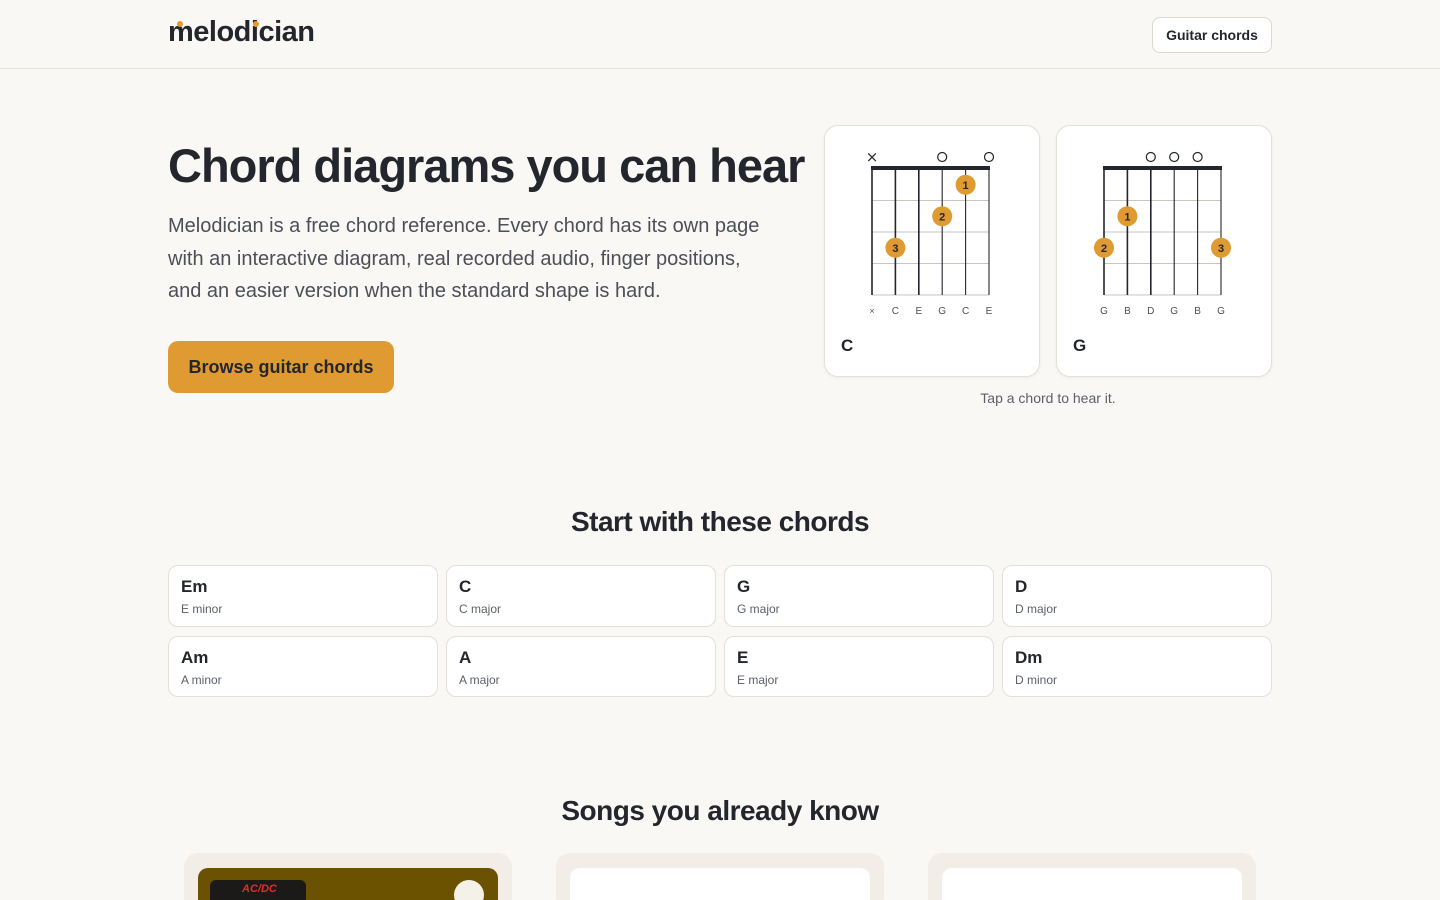 This screenshot has width=1440, height=900. Describe the element at coordinates (1029, 657) in the screenshot. I see `chord-tile-name: Dm` at that location.